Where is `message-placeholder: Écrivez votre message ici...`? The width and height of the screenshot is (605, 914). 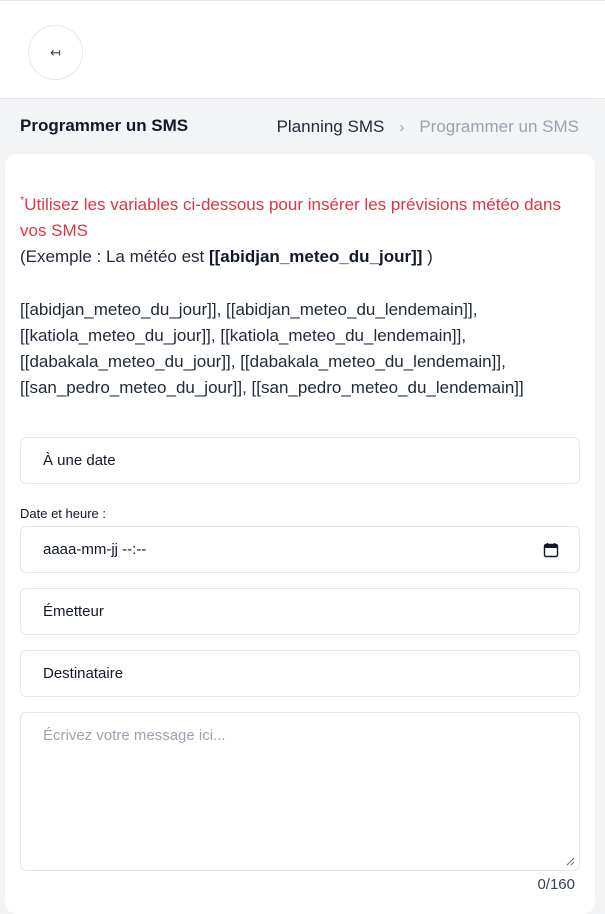 message-placeholder: Écrivez votre message ici... is located at coordinates (134, 735).